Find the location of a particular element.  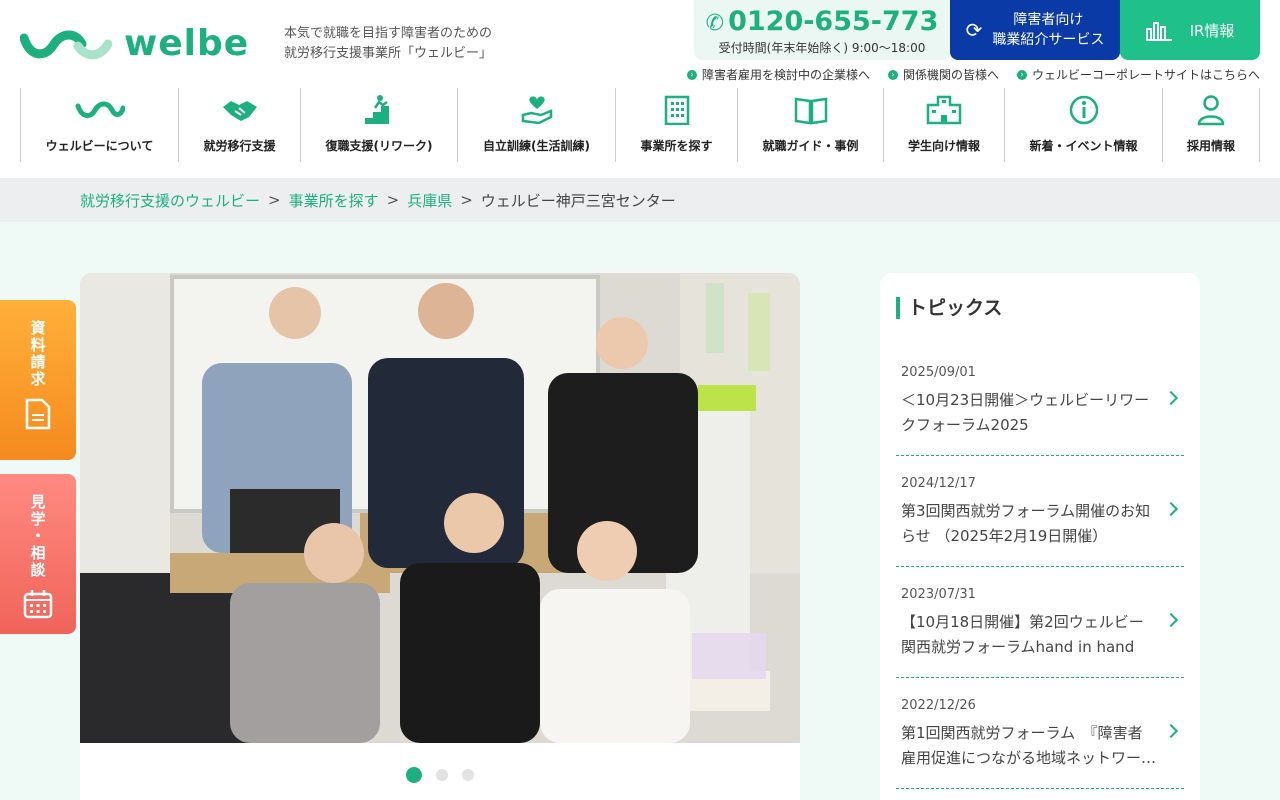

nav-label: 就職ガイド・事例 is located at coordinates (810, 146).